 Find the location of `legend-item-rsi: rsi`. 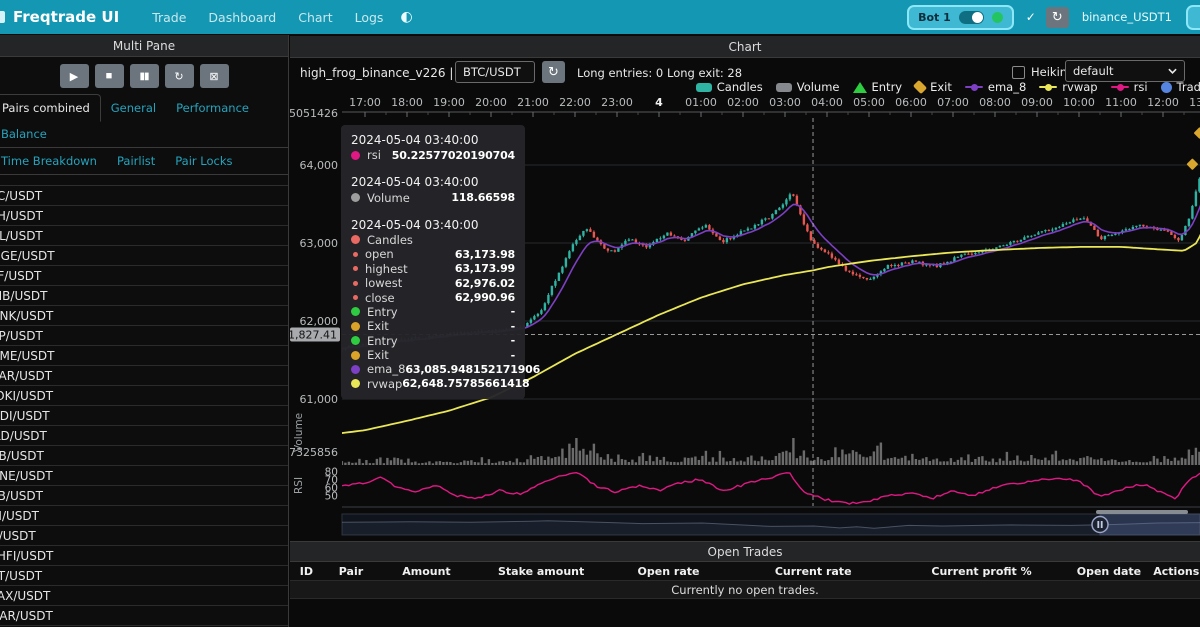

legend-item-rsi: rsi is located at coordinates (1129, 87).